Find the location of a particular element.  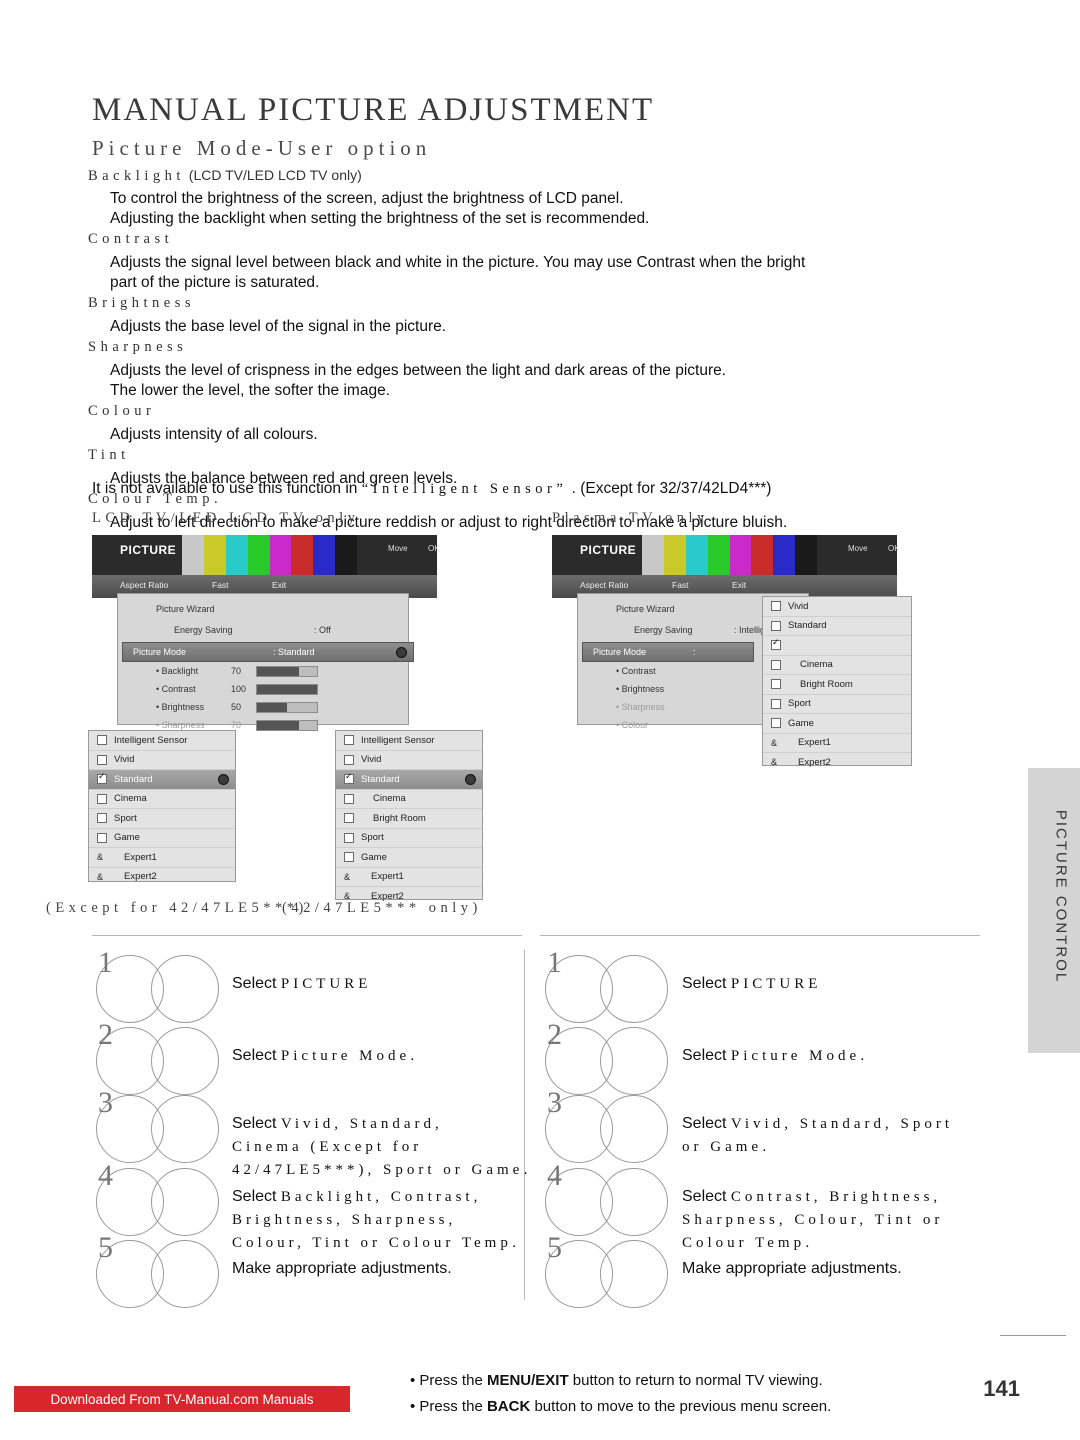

menu-lcd-item-7: & Expert2 is located at coordinates (162, 877).